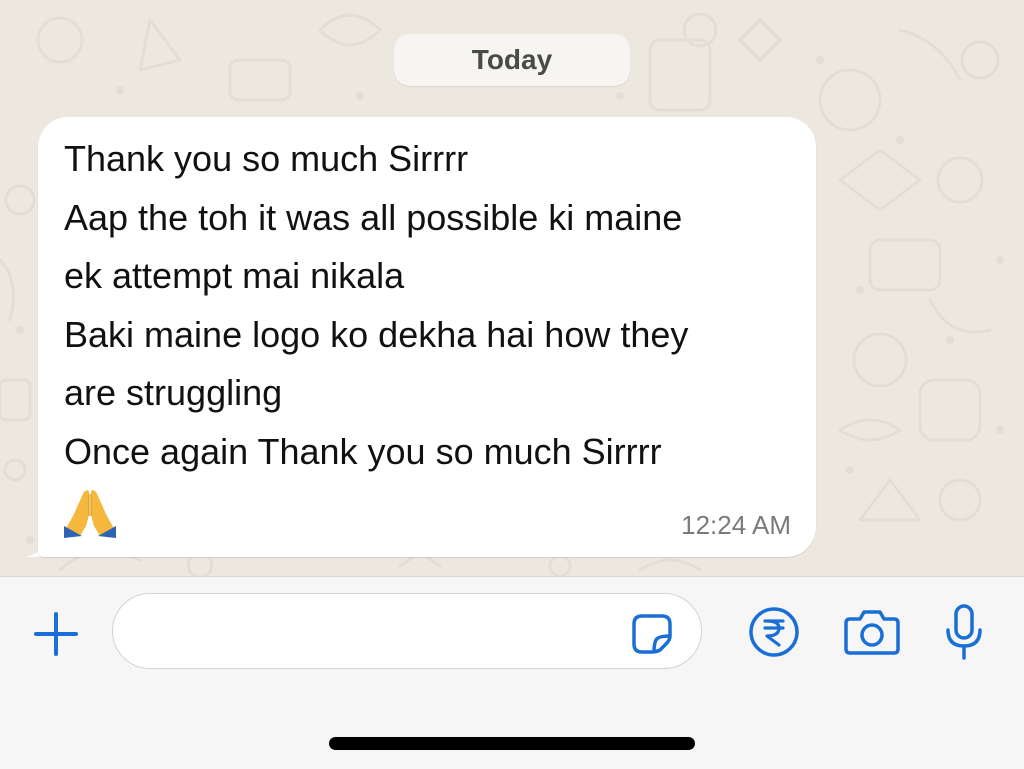  Describe the element at coordinates (266, 158) in the screenshot. I see `message-line: Thank you so much Sirrrr` at that location.